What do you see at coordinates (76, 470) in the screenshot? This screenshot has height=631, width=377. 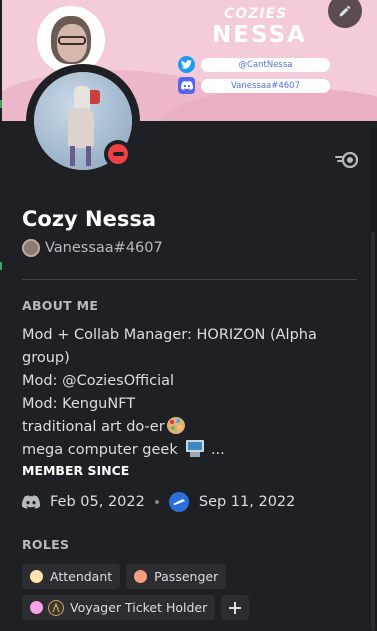 I see `member-since-title: MEMBER SINCE` at bounding box center [76, 470].